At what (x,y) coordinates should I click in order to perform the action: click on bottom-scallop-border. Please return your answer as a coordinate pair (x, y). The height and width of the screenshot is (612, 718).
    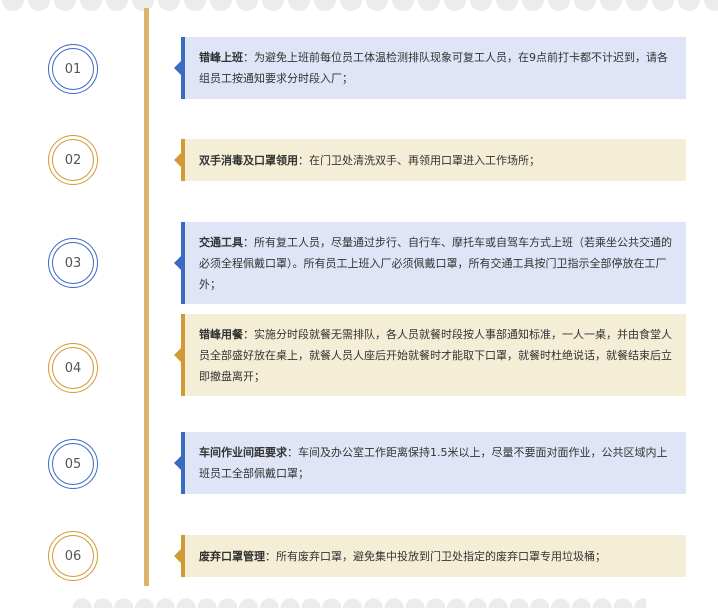
    Looking at the image, I should click on (359, 600).